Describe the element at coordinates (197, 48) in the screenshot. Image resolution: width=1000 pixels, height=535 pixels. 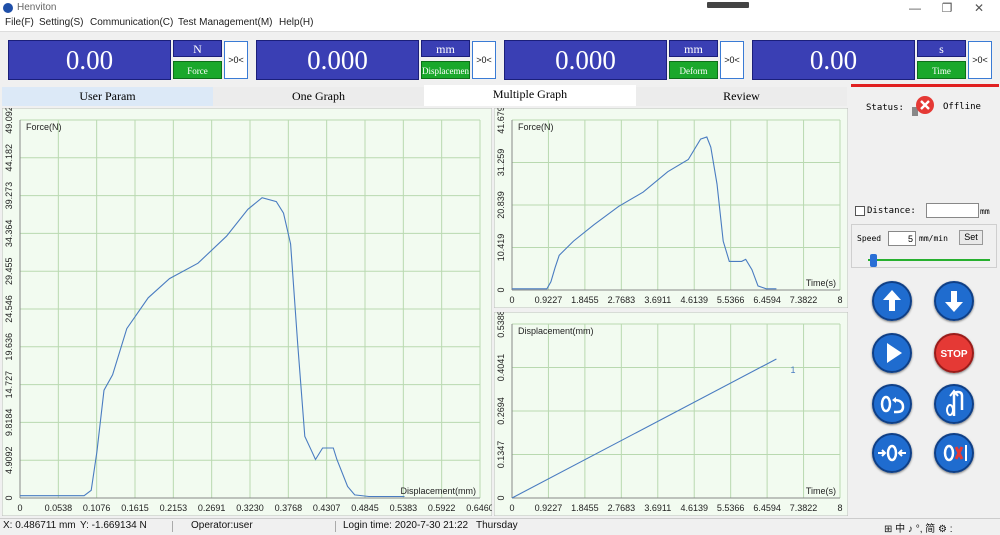
I see `force-unit: N` at that location.